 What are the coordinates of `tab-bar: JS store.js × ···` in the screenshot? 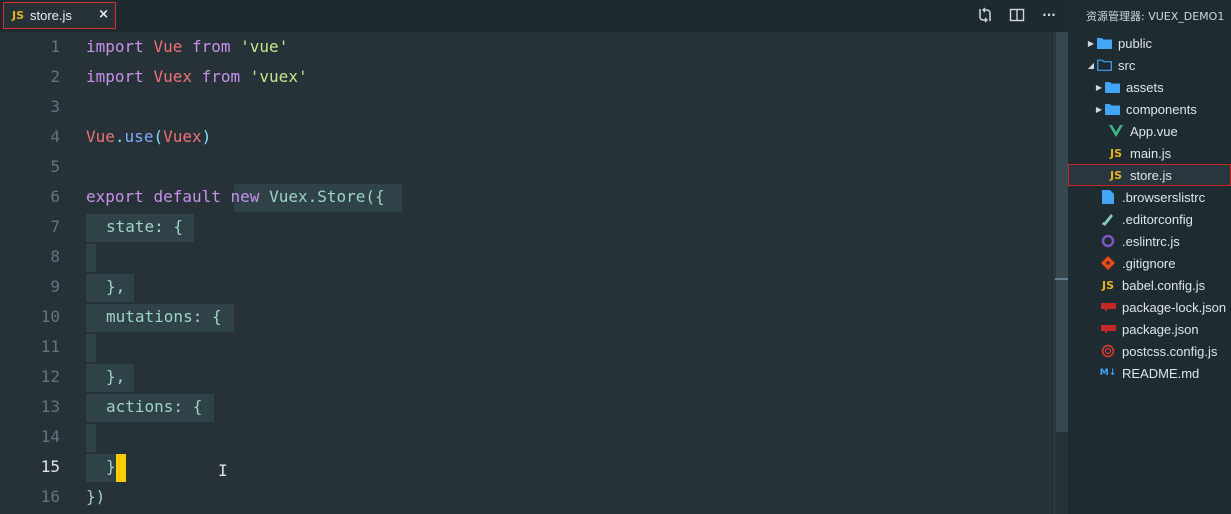 It's located at (534, 16).